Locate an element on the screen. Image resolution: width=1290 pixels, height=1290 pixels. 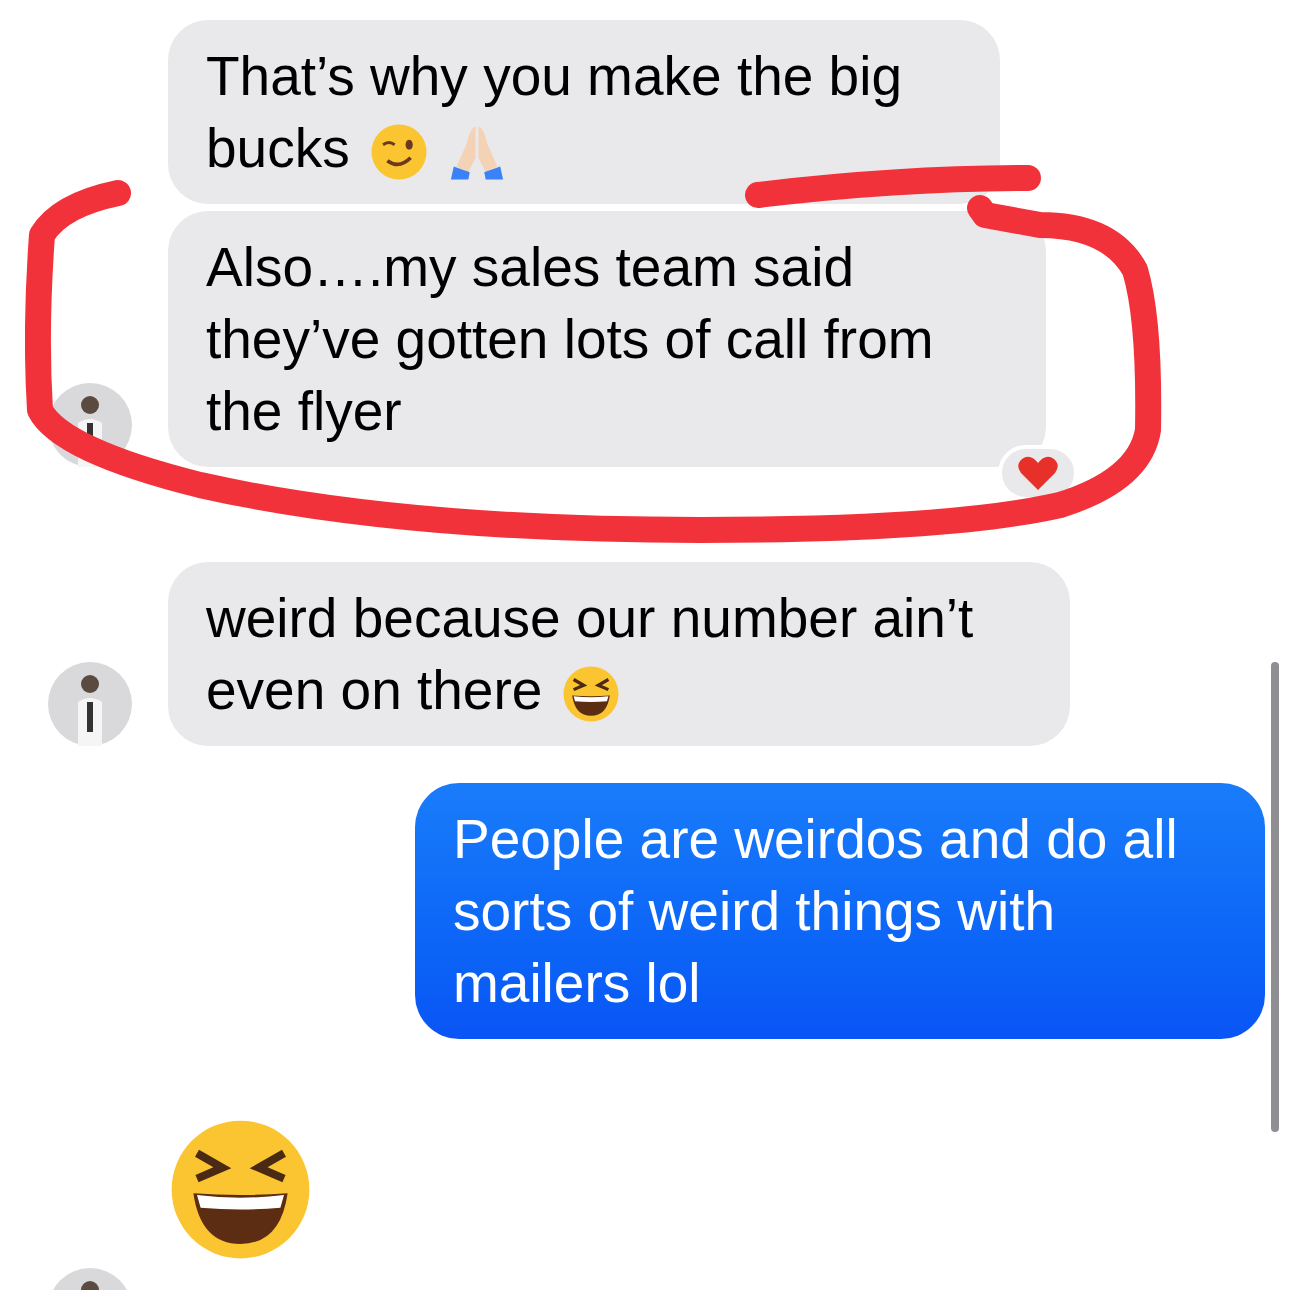
heart-icon is located at coordinates (1038, 473).